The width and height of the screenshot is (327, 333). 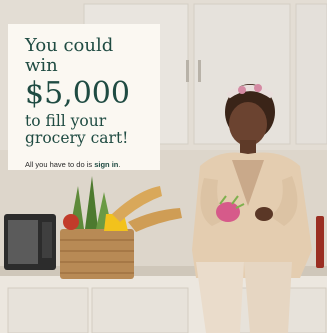 I want to click on promo-subtext: All you have to do is sign in., so click(x=87, y=164).